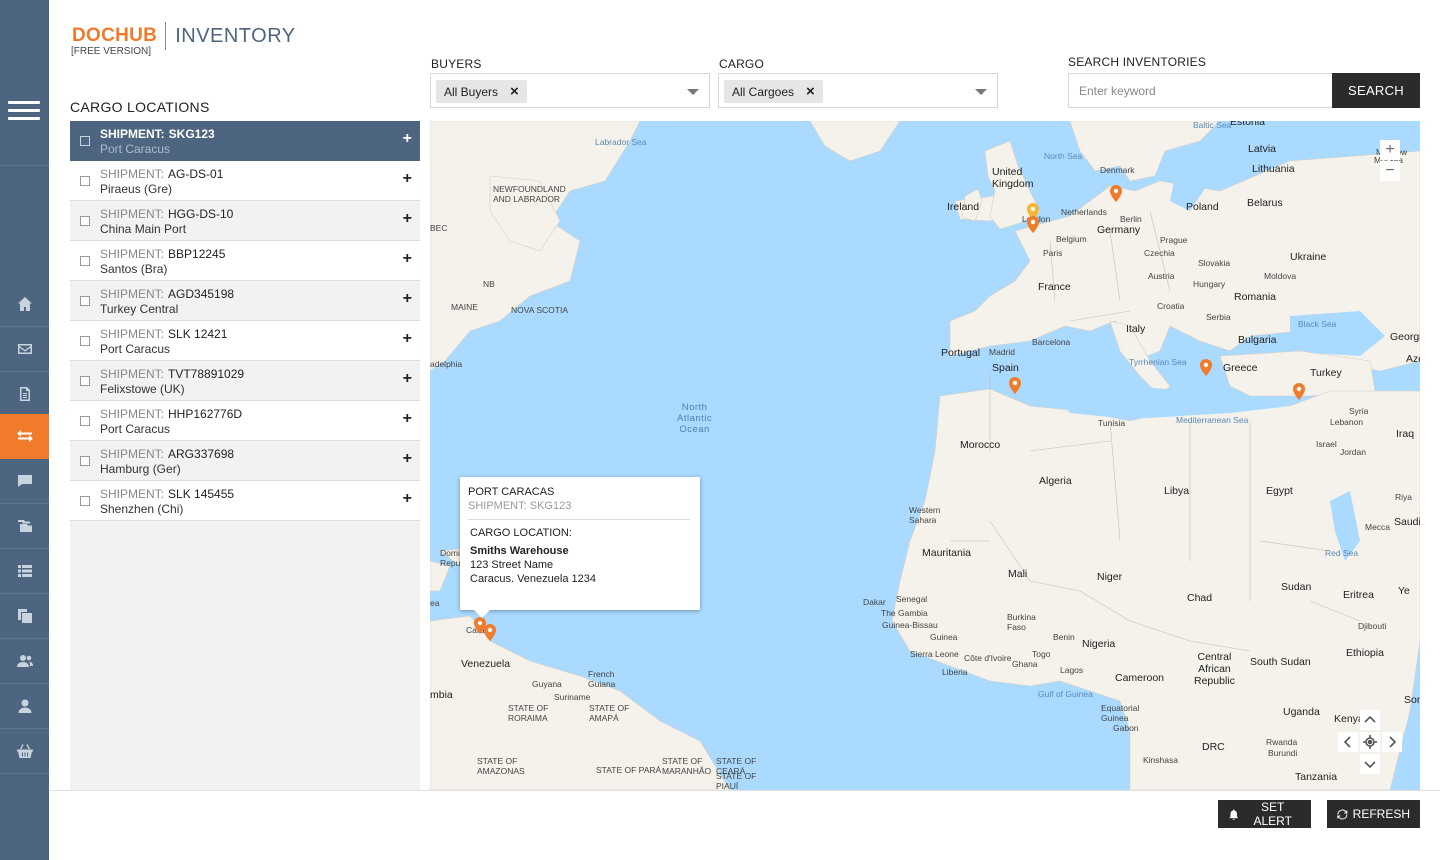 The height and width of the screenshot is (860, 1440). Describe the element at coordinates (1161, 276) in the screenshot. I see `map-label-austria: Austria` at that location.